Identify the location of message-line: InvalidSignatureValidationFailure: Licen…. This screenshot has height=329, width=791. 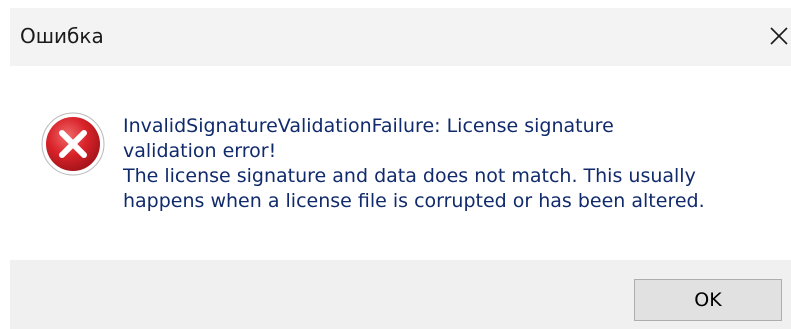
(368, 126).